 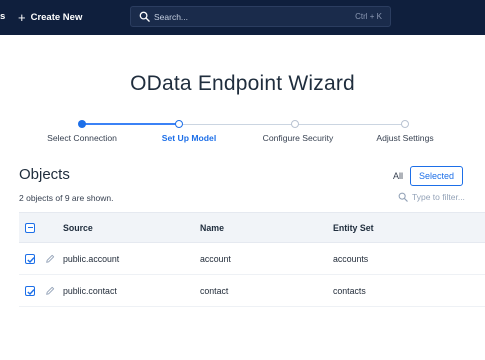 I want to click on global-search-input: Search... Ctrl + K, so click(x=260, y=16).